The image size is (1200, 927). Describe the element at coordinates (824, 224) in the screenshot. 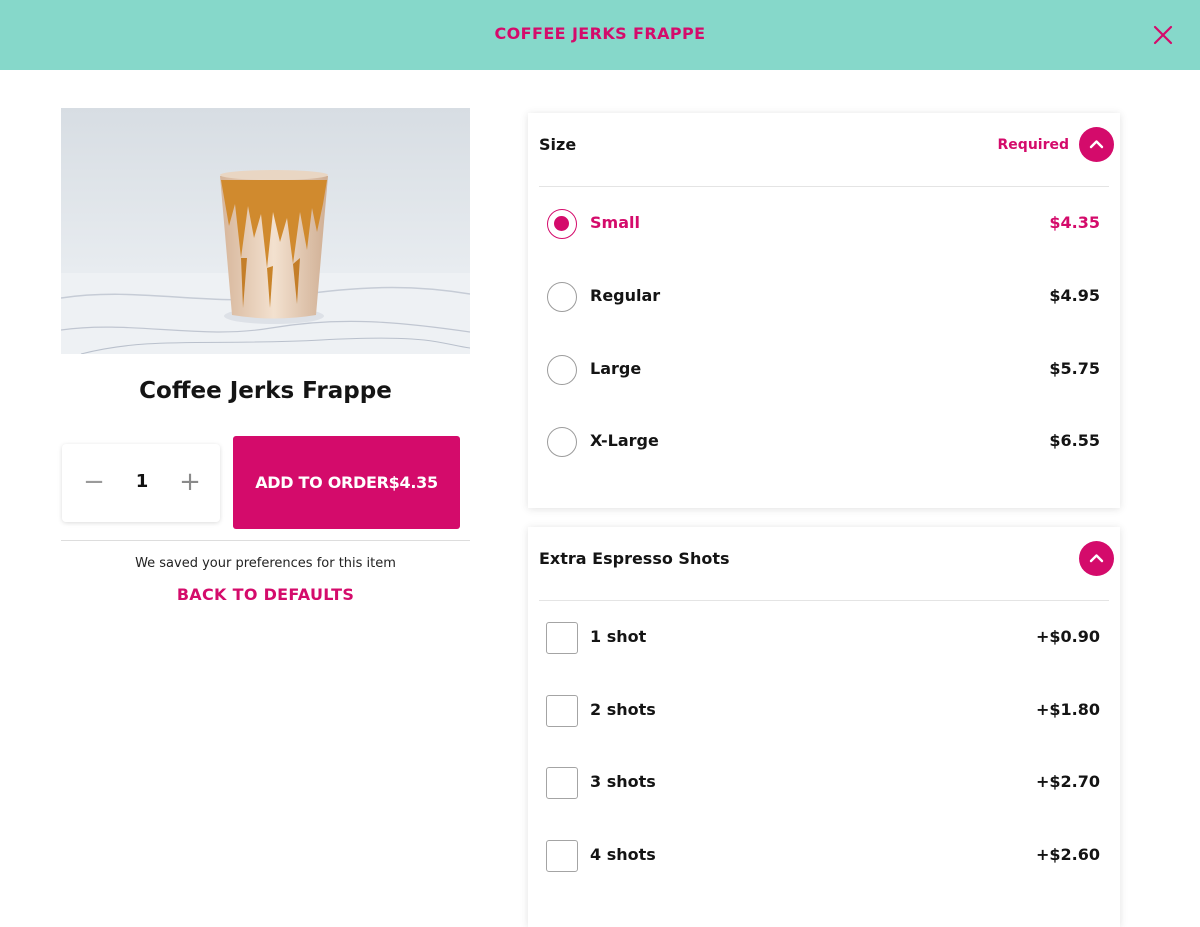

I see `size-option-small: Small $4.35` at that location.